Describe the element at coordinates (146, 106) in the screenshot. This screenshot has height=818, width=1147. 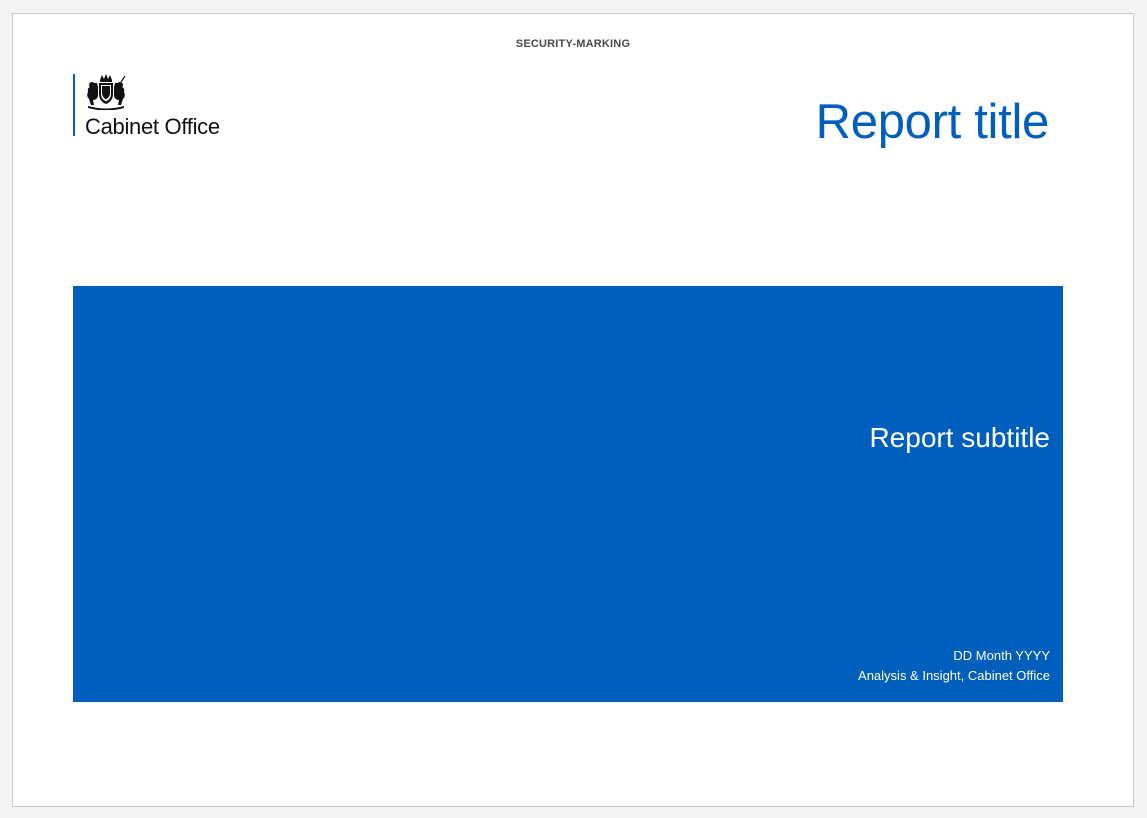
I see `organisation-logo: Cabinet Office` at that location.